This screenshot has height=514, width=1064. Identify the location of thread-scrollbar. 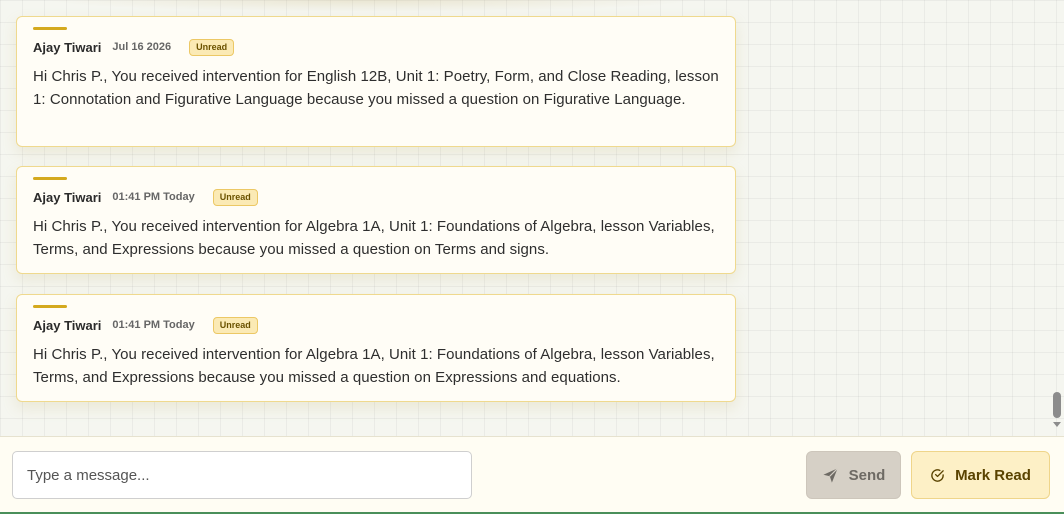
(1057, 218).